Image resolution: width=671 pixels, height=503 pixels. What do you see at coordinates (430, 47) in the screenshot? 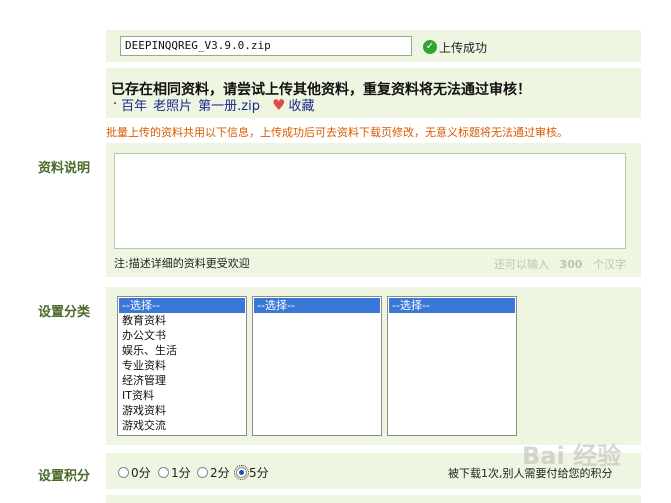
I see `check-circle-icon: ✓` at bounding box center [430, 47].